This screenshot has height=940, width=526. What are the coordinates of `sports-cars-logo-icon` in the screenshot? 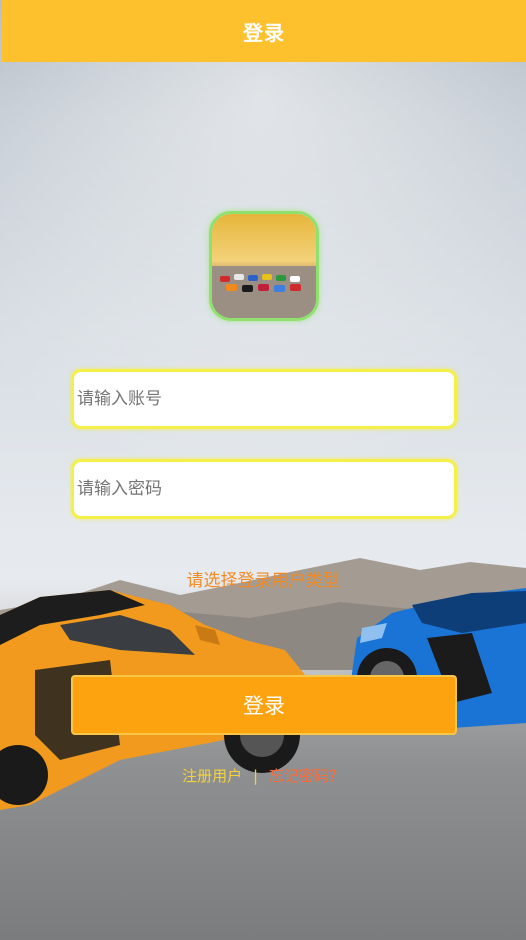 It's located at (264, 266).